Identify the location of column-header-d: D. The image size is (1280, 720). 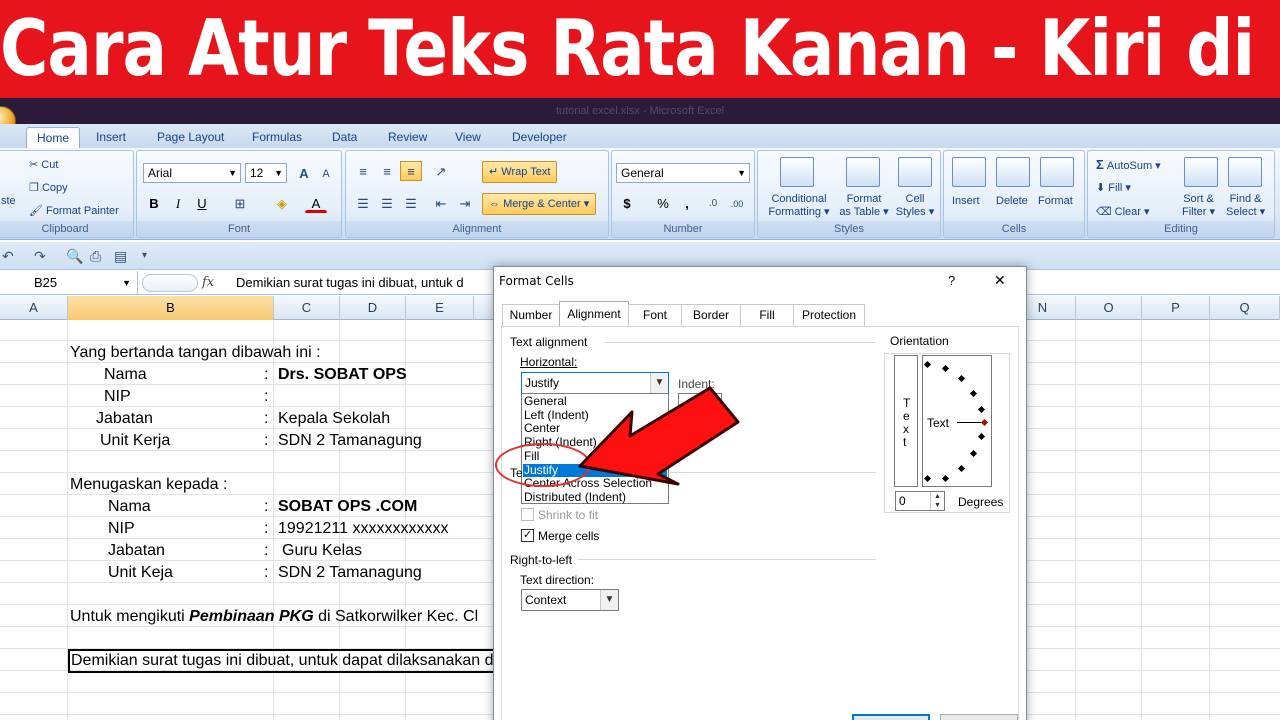
(373, 308).